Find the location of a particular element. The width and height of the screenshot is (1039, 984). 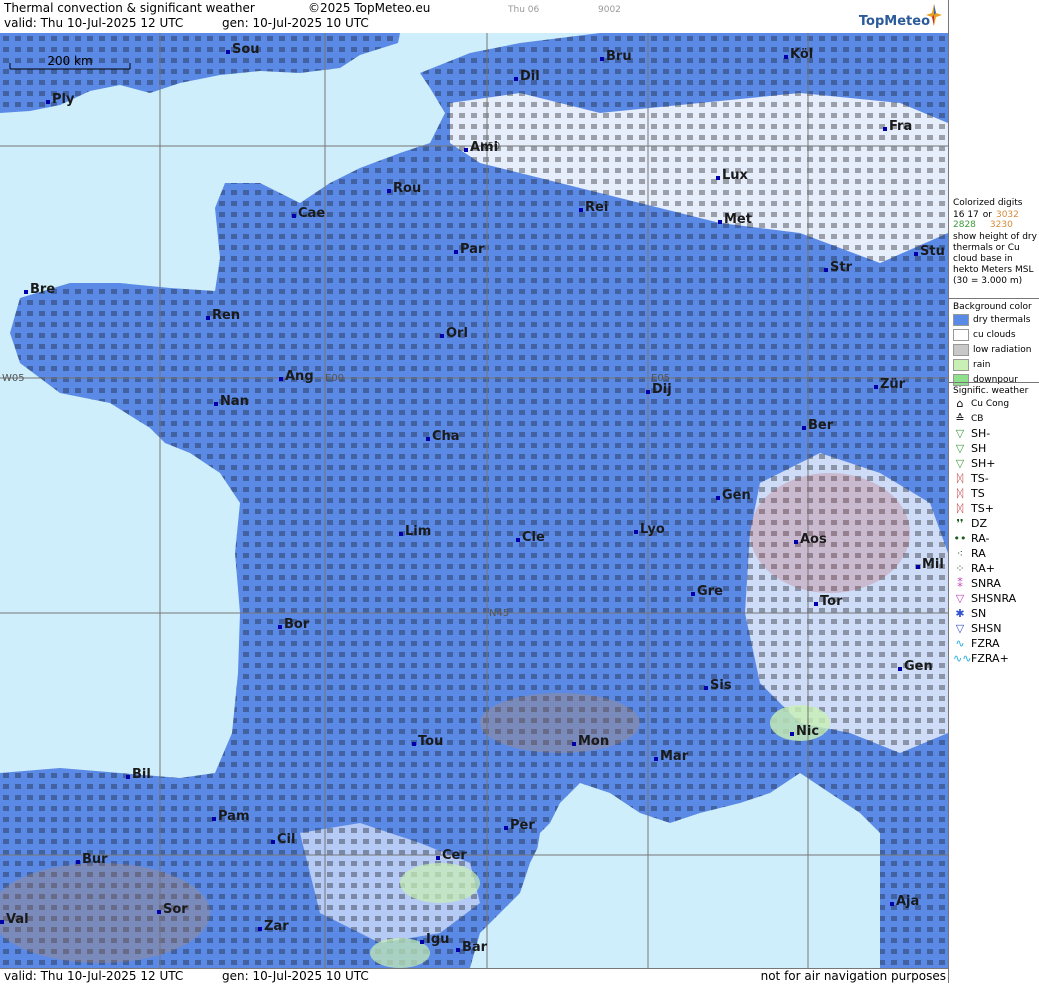

sample-orange-digits: 3230 is located at coordinates (1001, 225).